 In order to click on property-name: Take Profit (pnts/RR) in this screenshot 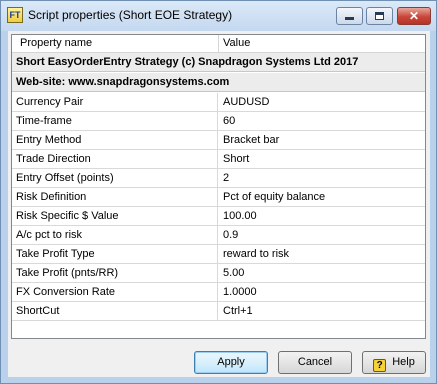, I will do `click(115, 273)`.